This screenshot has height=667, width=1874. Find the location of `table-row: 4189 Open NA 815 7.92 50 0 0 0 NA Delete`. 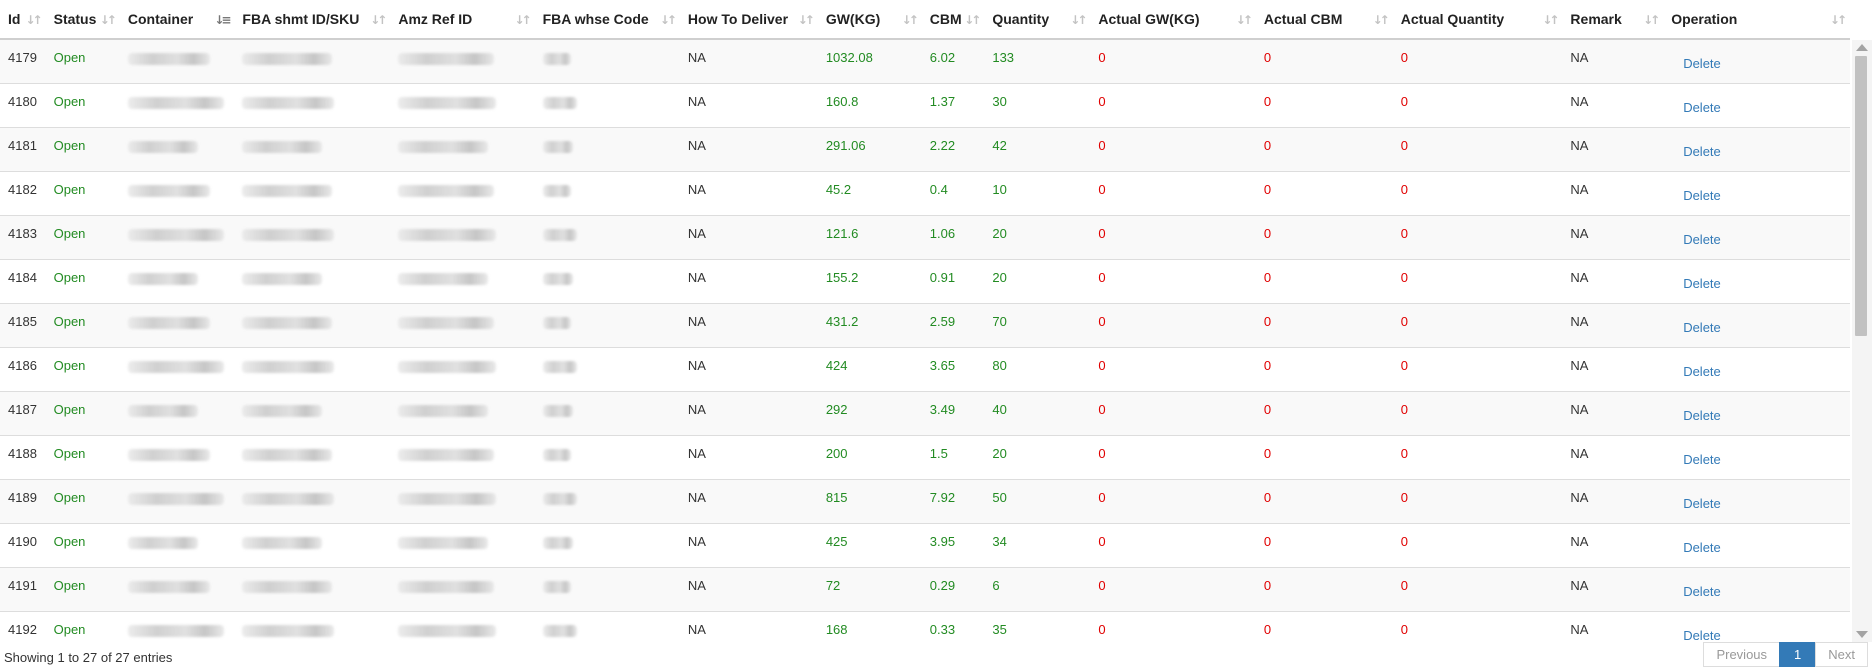

table-row: 4189 Open NA 815 7.92 50 0 0 0 NA Delete is located at coordinates (925, 500).